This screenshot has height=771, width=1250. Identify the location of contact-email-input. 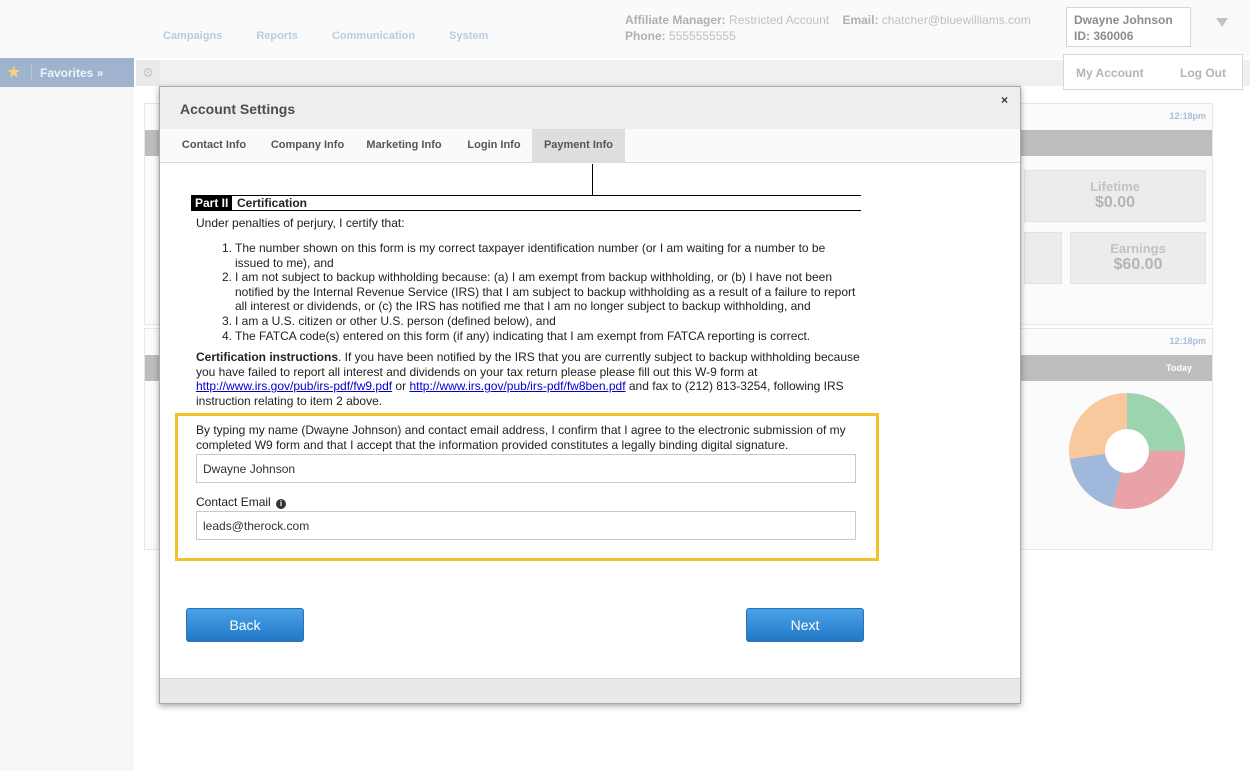
(526, 525).